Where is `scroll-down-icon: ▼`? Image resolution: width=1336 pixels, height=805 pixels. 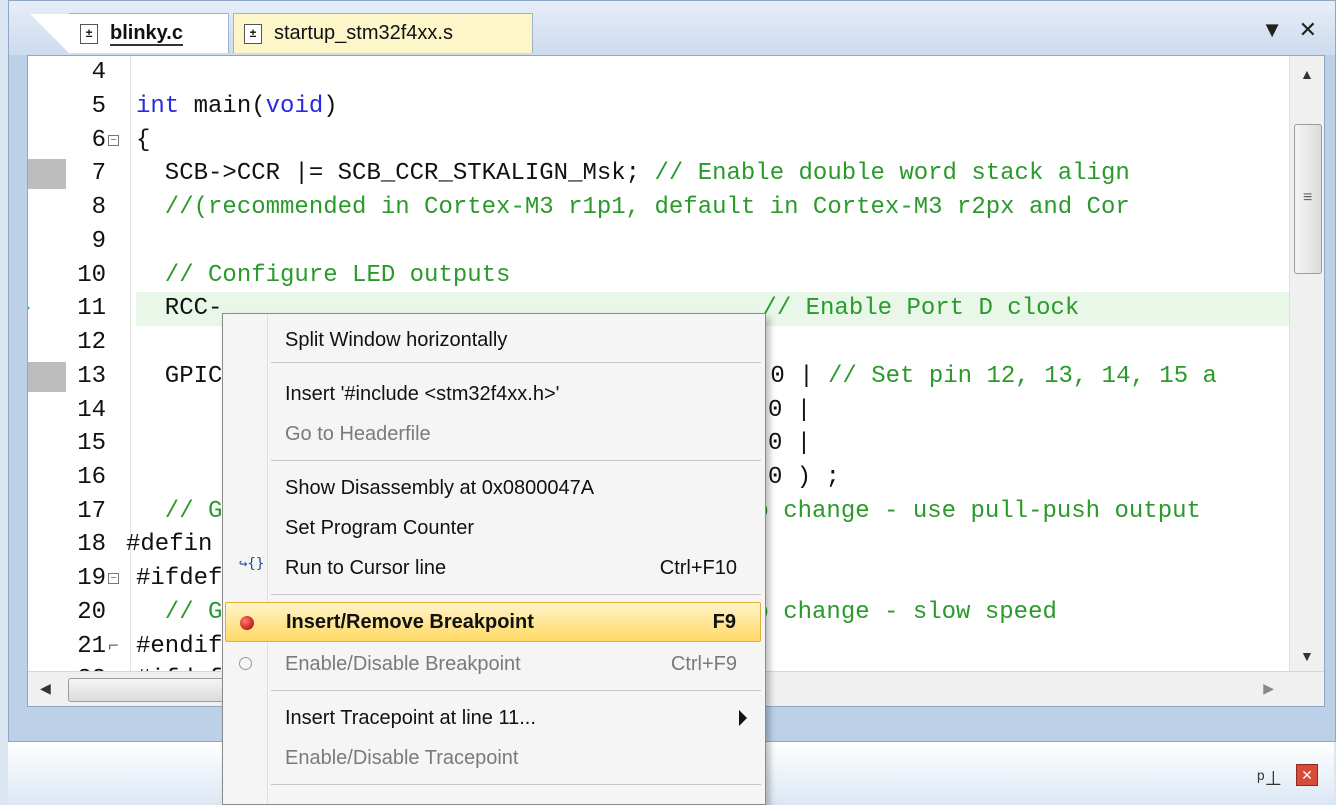
scroll-down-icon: ▼ is located at coordinates (1307, 656).